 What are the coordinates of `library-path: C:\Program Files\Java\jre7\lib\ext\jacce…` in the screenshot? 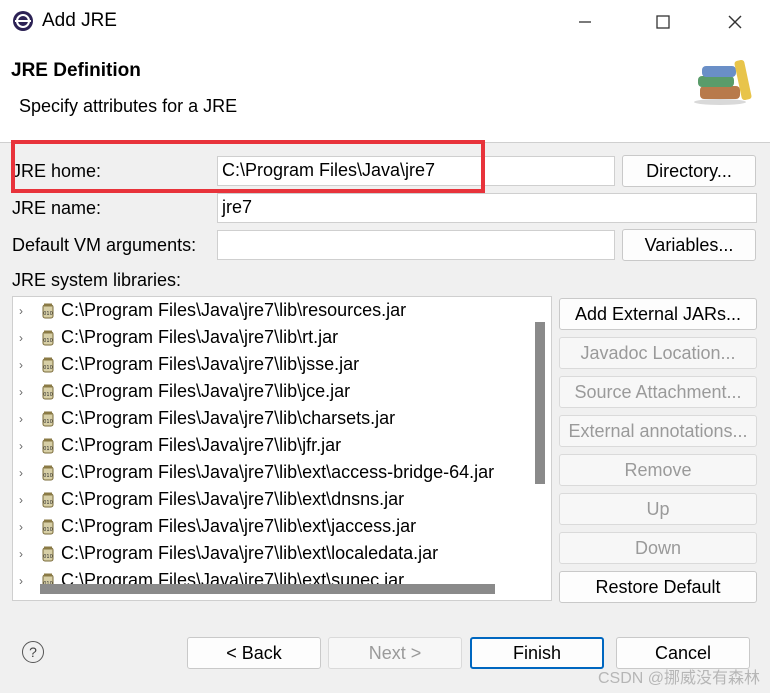 It's located at (239, 526).